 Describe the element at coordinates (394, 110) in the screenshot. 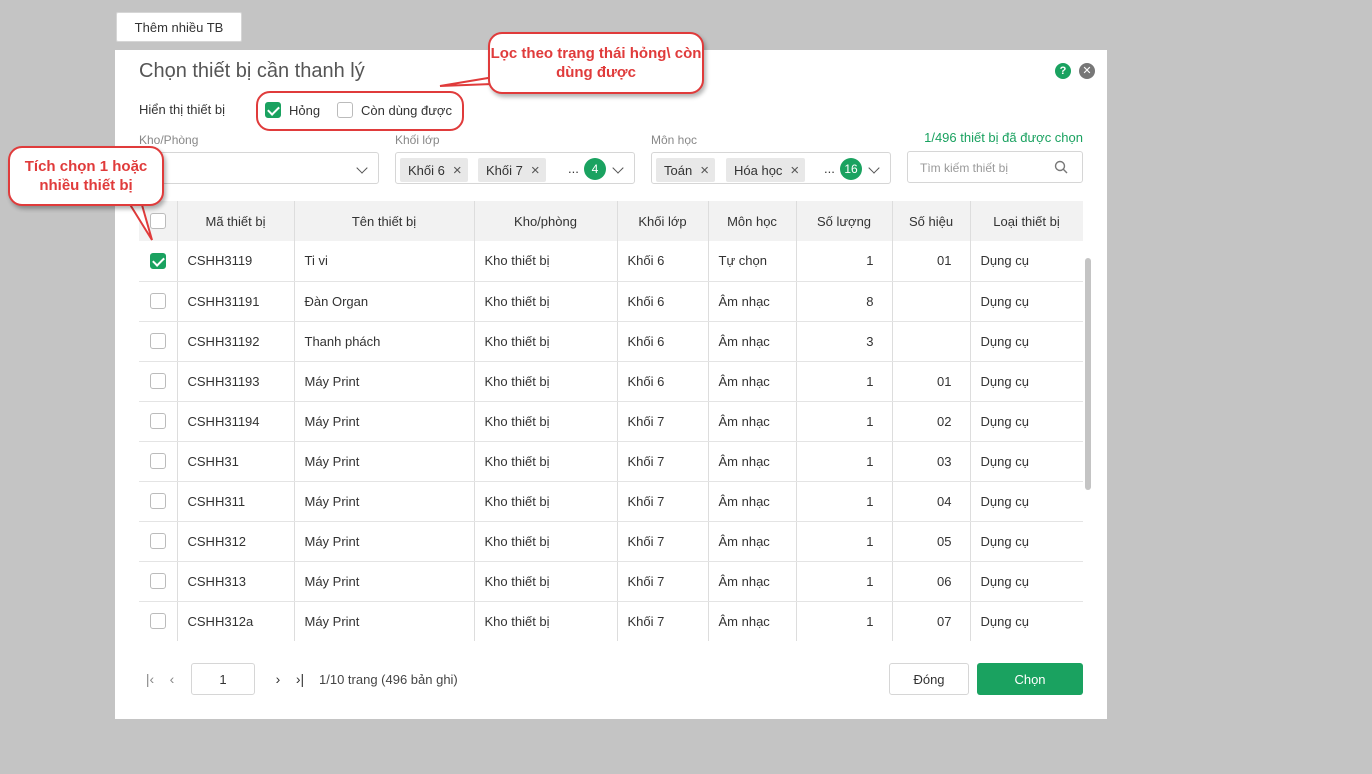

I see `filter-usable-option: Còn dùng được` at that location.